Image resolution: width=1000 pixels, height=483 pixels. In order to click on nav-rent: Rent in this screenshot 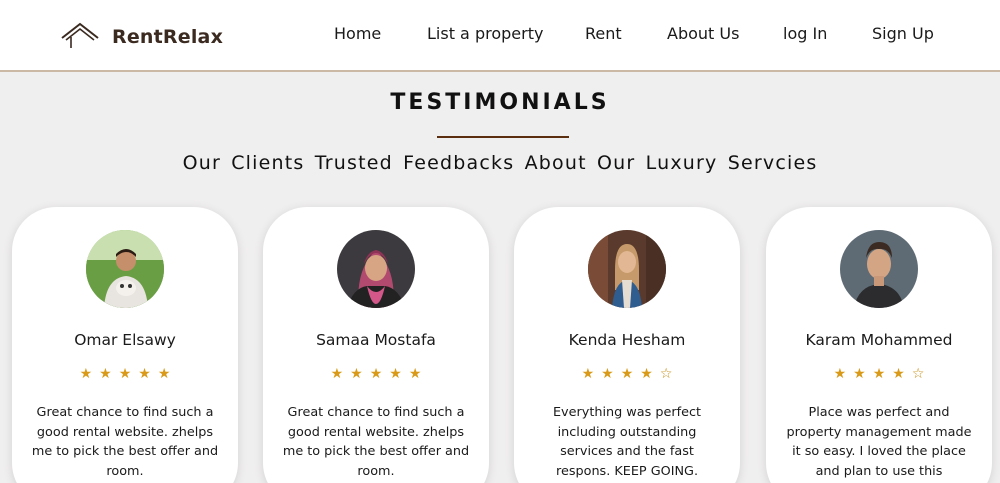, I will do `click(603, 33)`.